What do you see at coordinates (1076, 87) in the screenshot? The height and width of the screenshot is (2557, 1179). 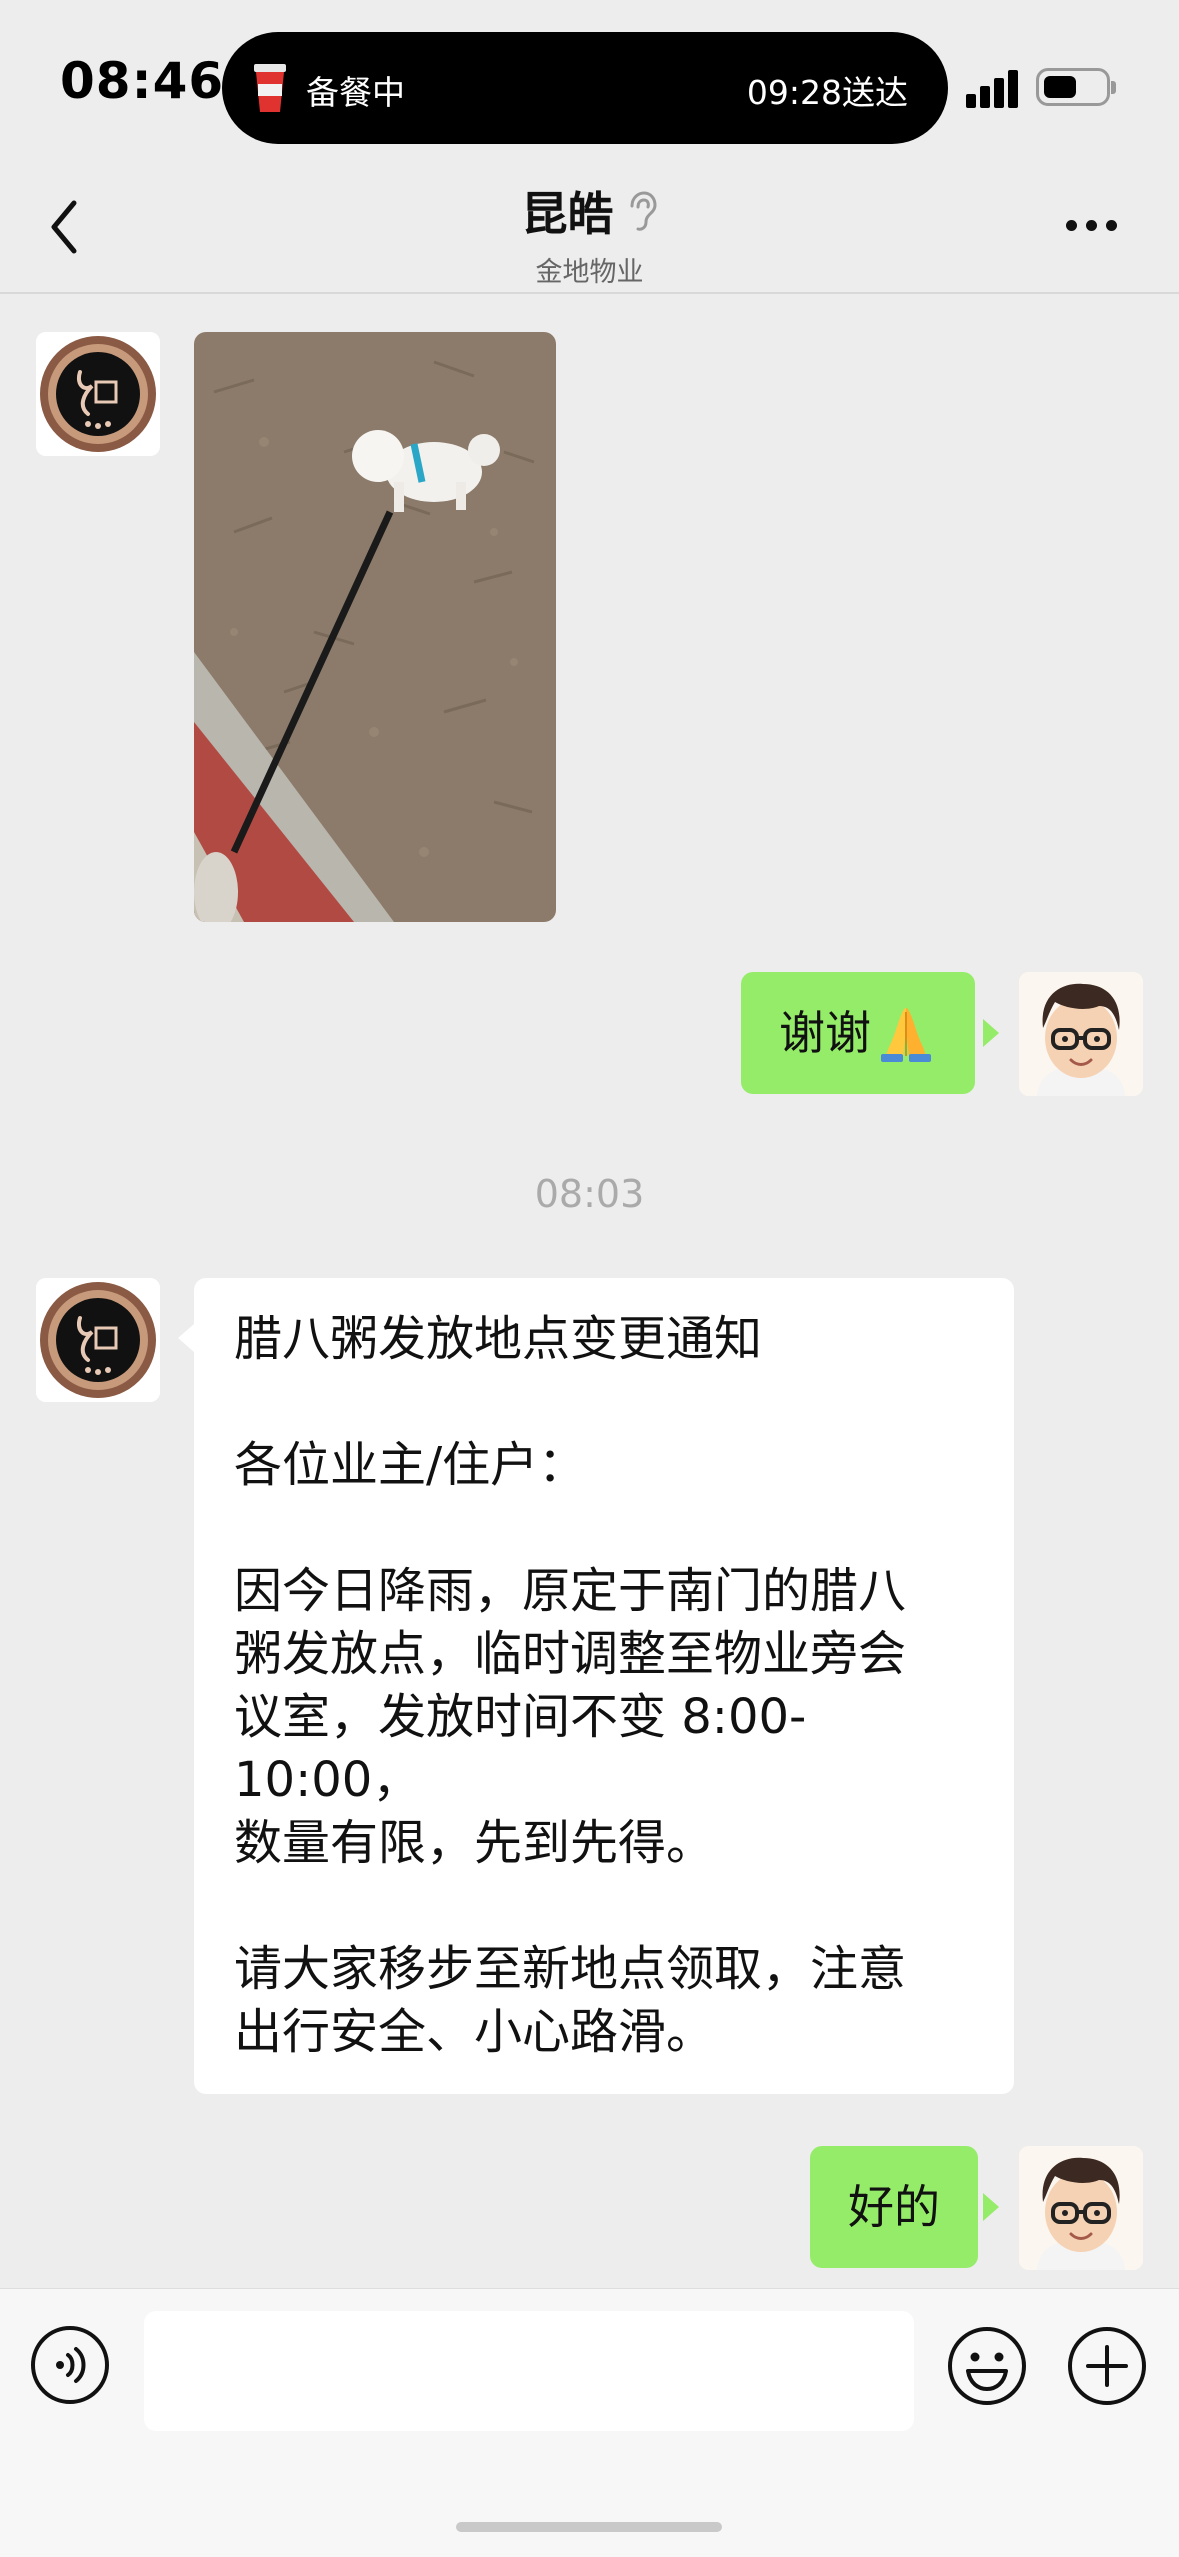 I see `battery-icon` at bounding box center [1076, 87].